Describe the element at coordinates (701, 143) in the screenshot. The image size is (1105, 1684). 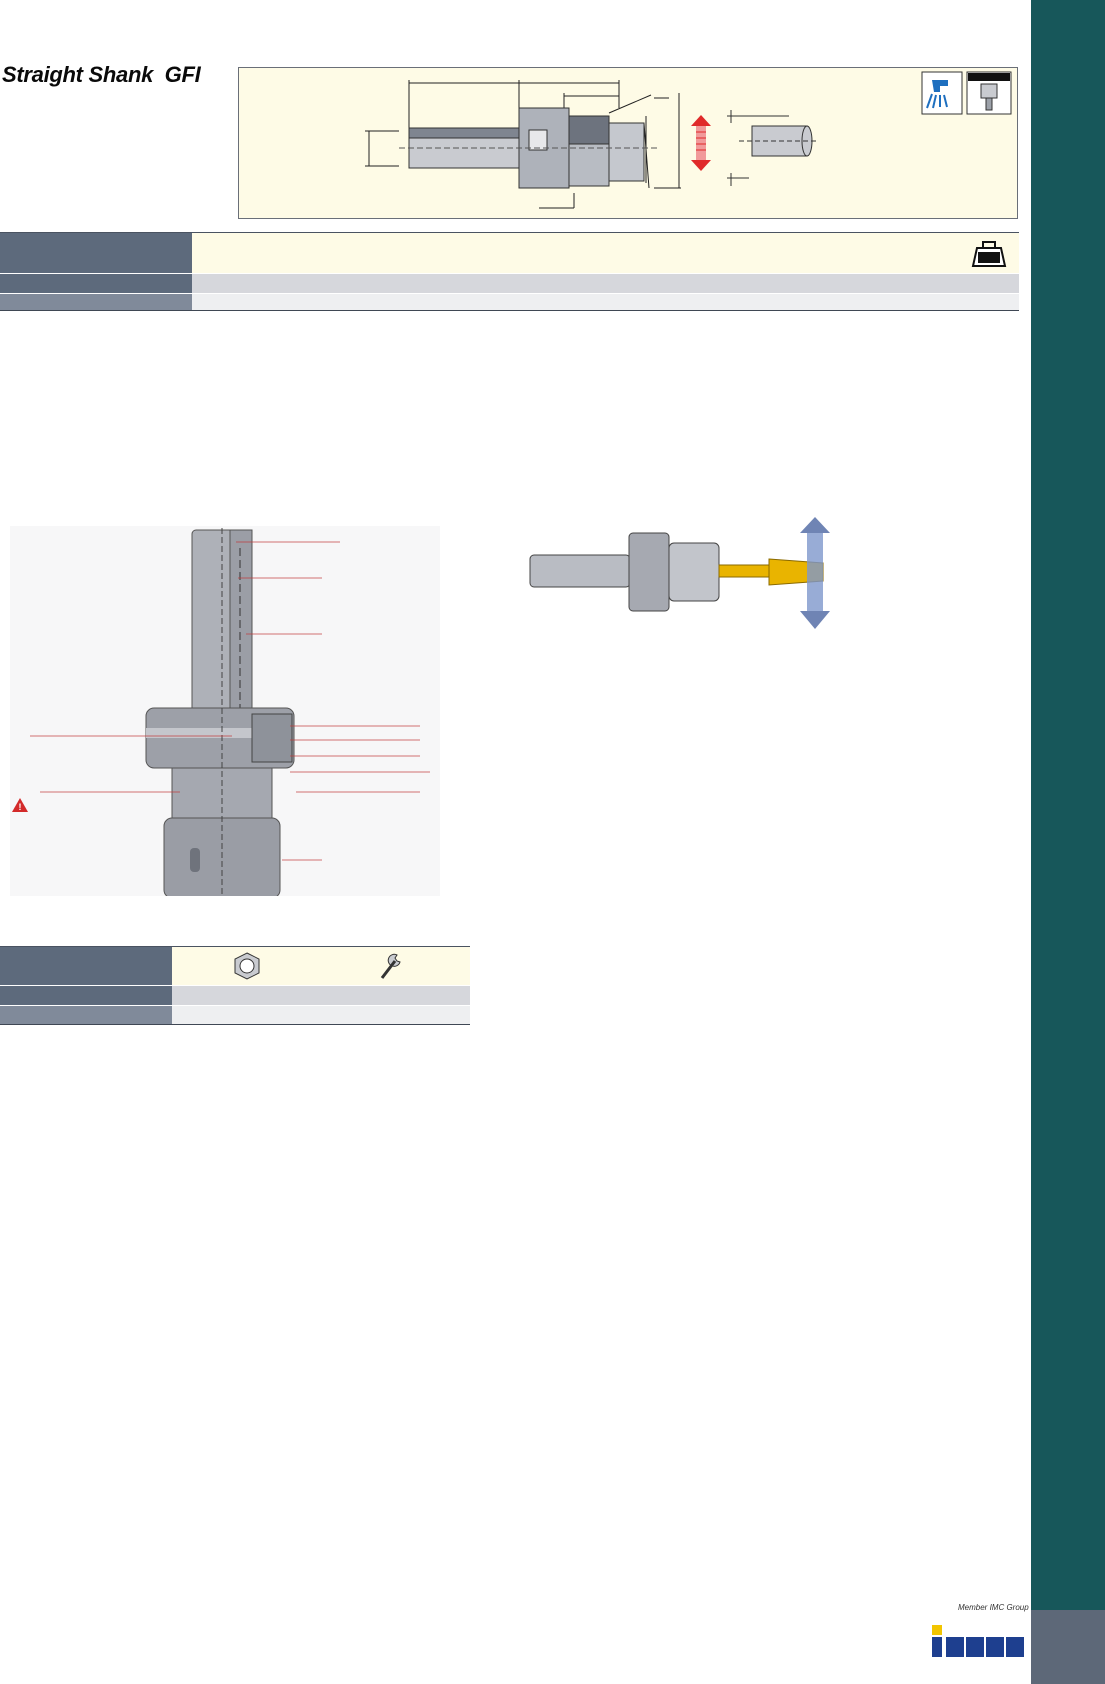
I see `radial-float-arrow-icon` at that location.